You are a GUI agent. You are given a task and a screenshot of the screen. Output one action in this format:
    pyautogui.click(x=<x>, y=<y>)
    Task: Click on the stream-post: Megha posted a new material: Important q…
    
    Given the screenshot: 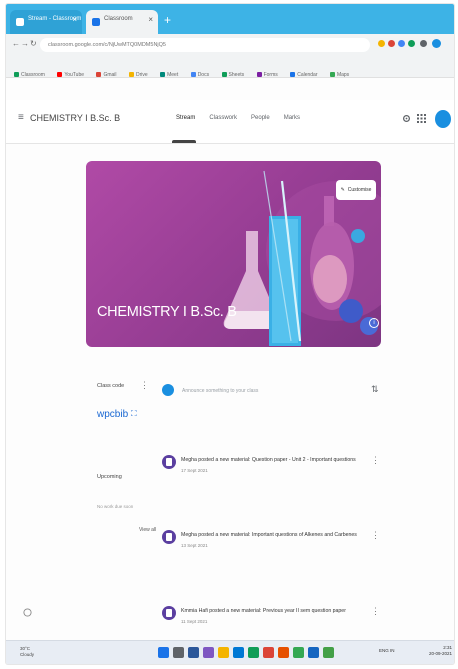 What is the action you would take?
    pyautogui.click(x=277, y=550)
    